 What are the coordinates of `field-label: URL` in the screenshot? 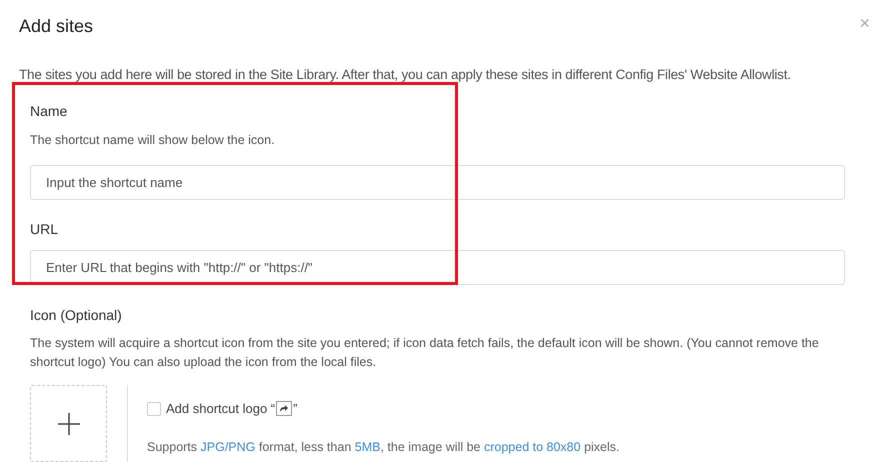 It's located at (45, 229).